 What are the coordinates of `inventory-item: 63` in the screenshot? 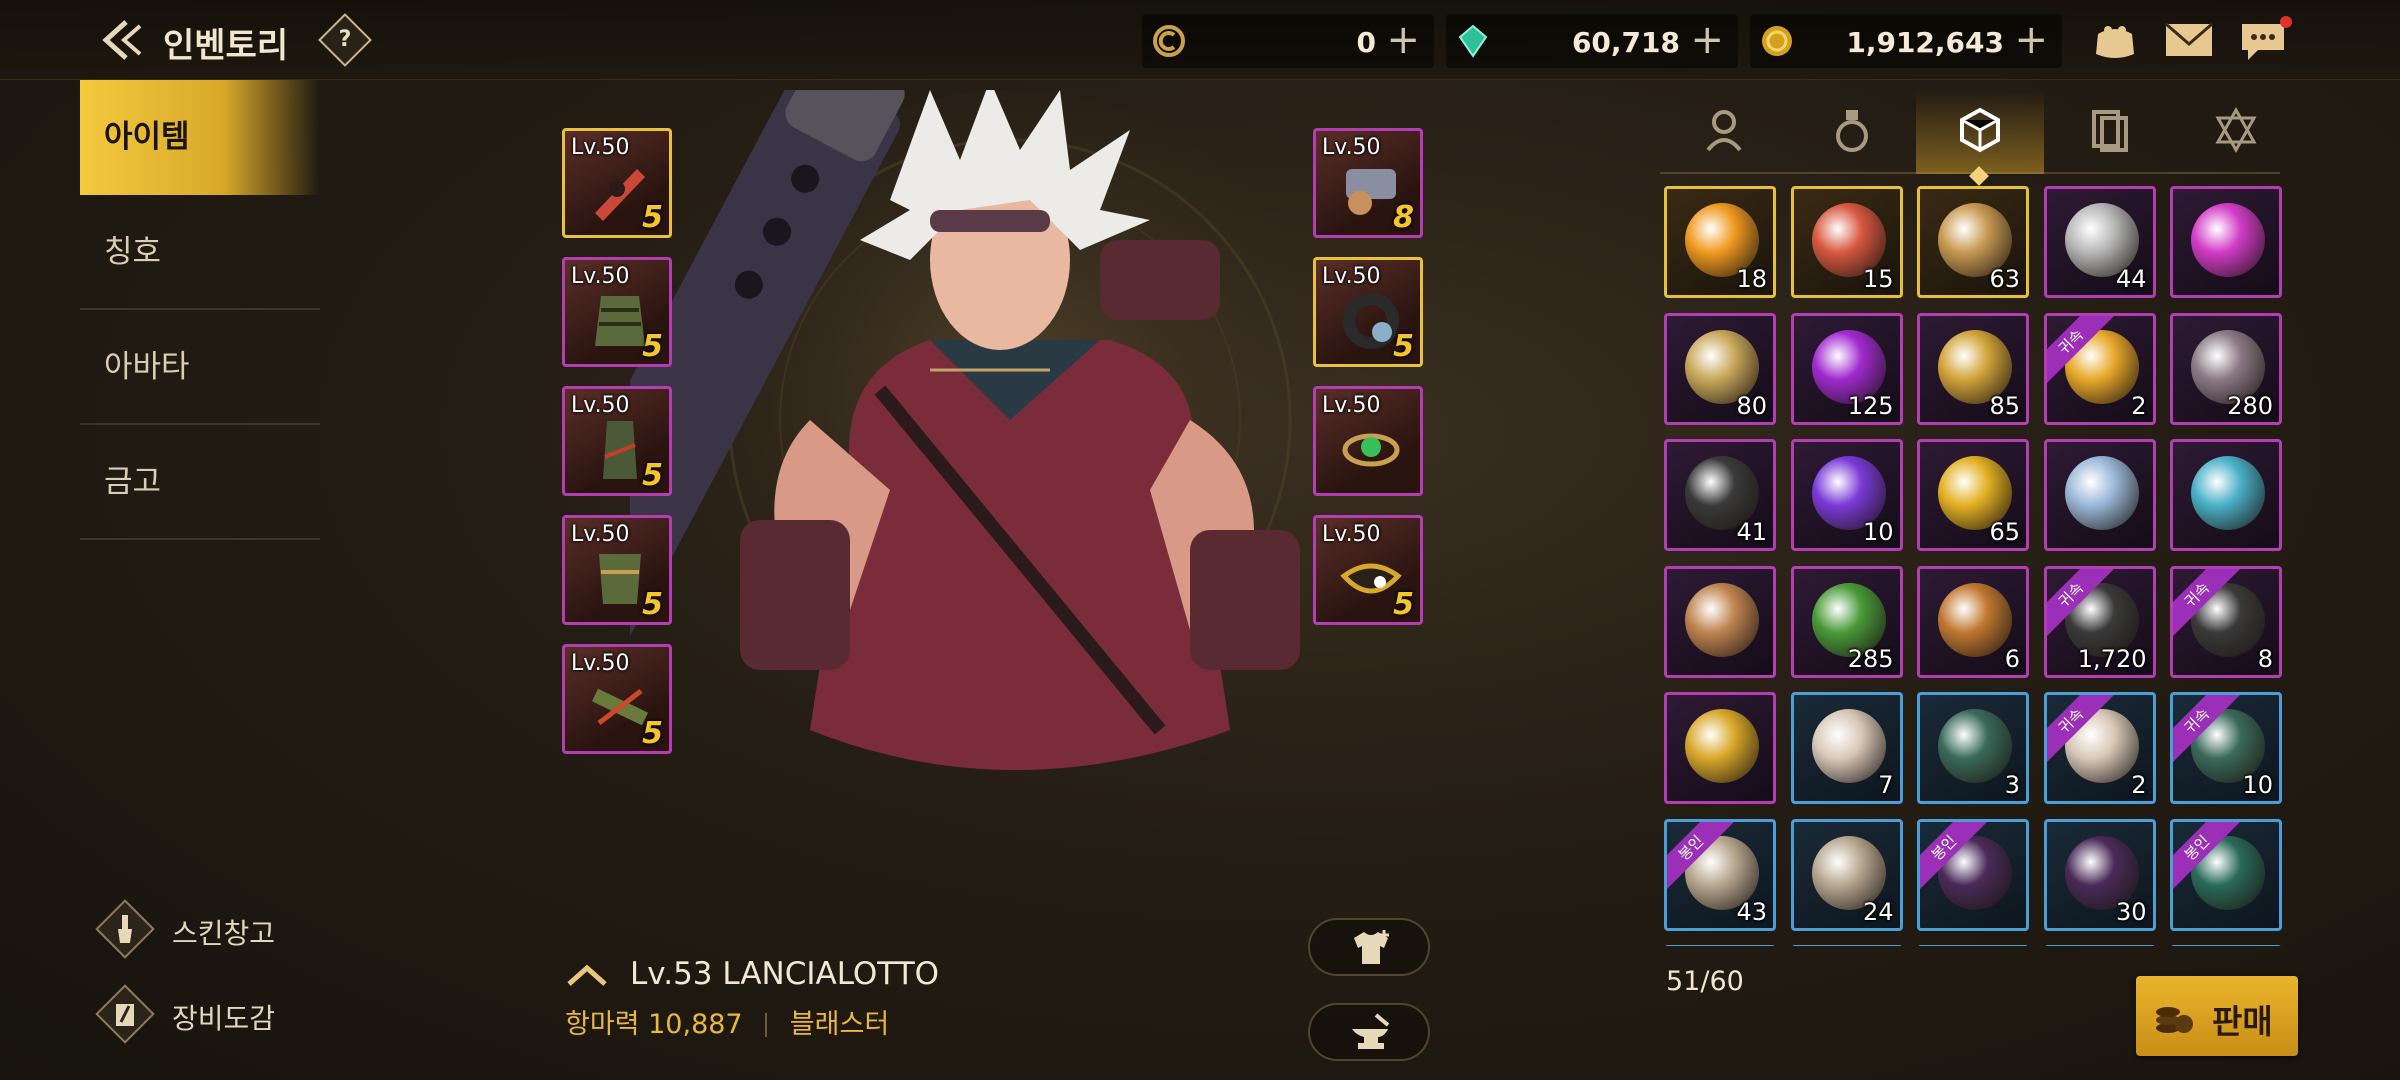 It's located at (1973, 242).